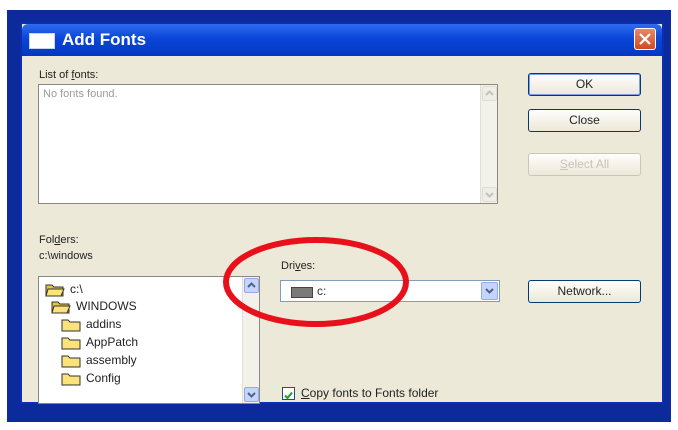  Describe the element at coordinates (69, 75) in the screenshot. I see `fonts-list-label: List of fonts:` at that location.